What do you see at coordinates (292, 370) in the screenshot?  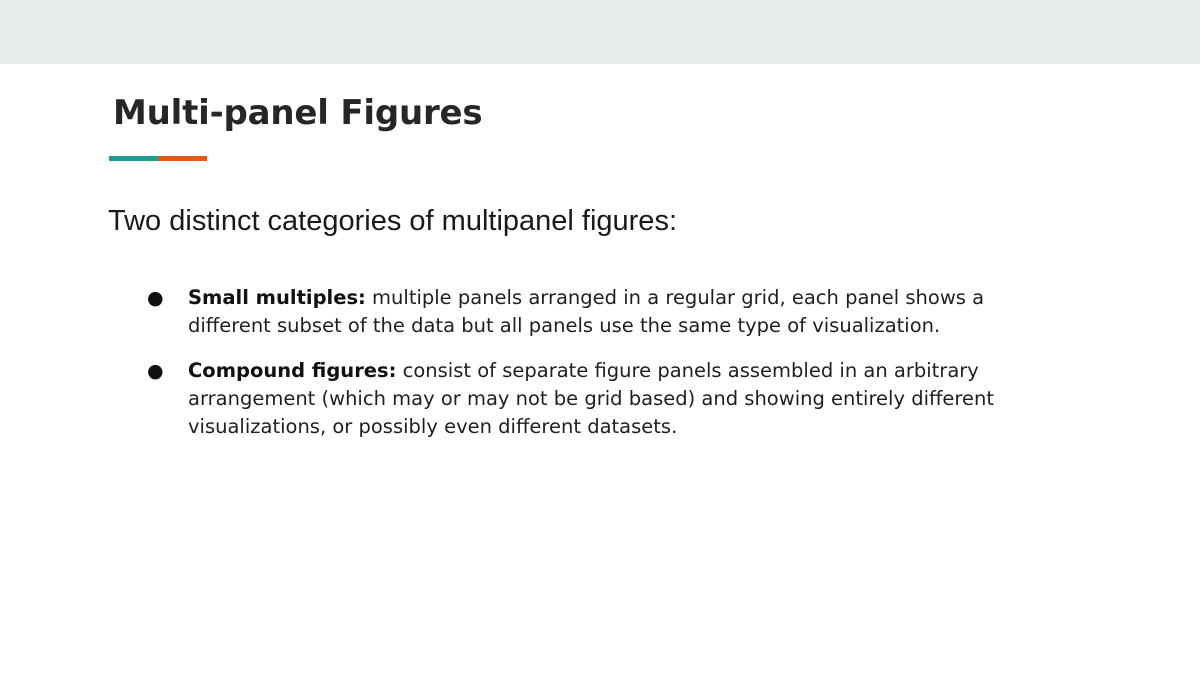 I see `bullet-term: Compound figures:` at bounding box center [292, 370].